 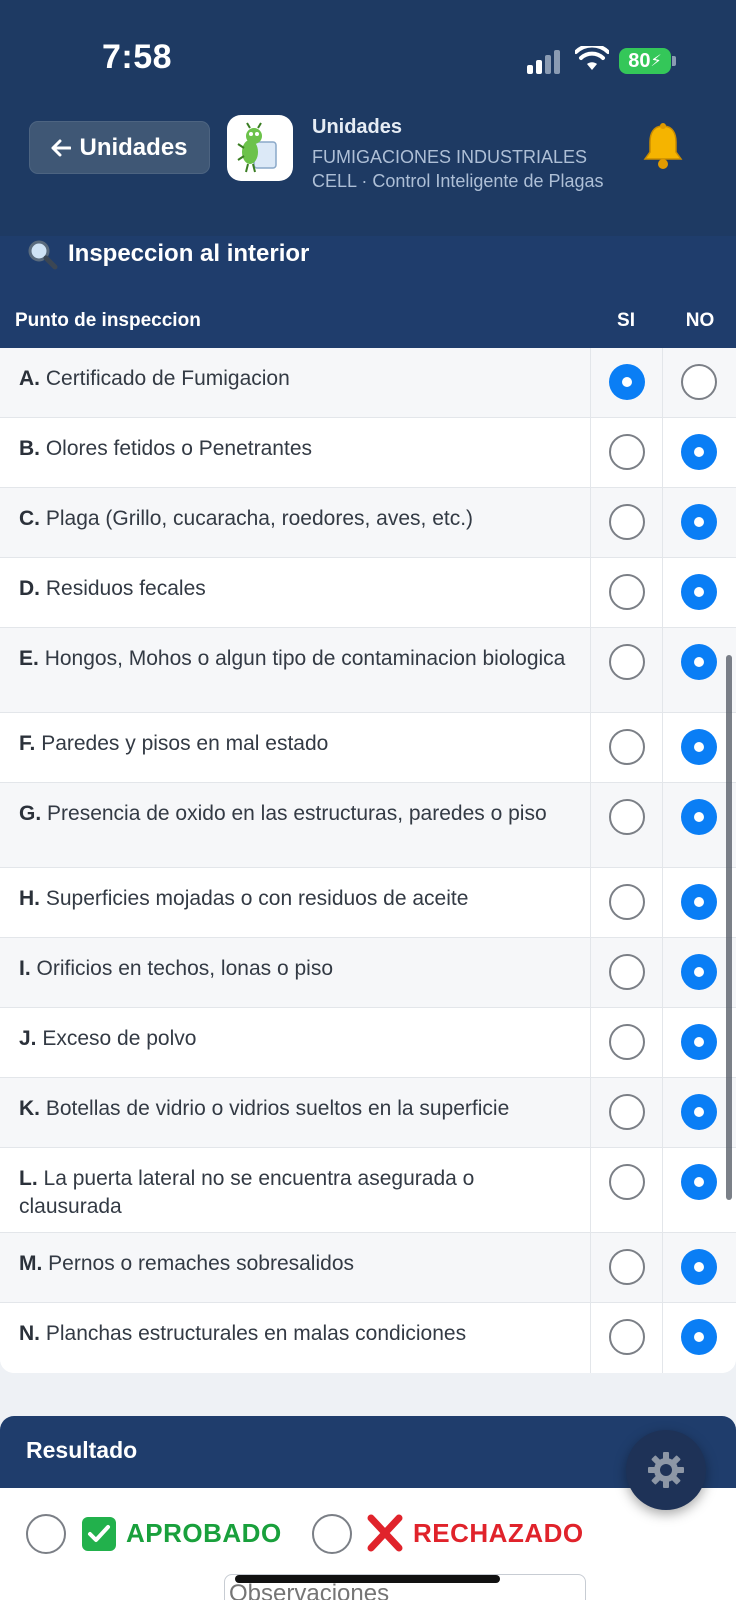 I want to click on status-bar: 7:58 80 ⚡, so click(x=368, y=50).